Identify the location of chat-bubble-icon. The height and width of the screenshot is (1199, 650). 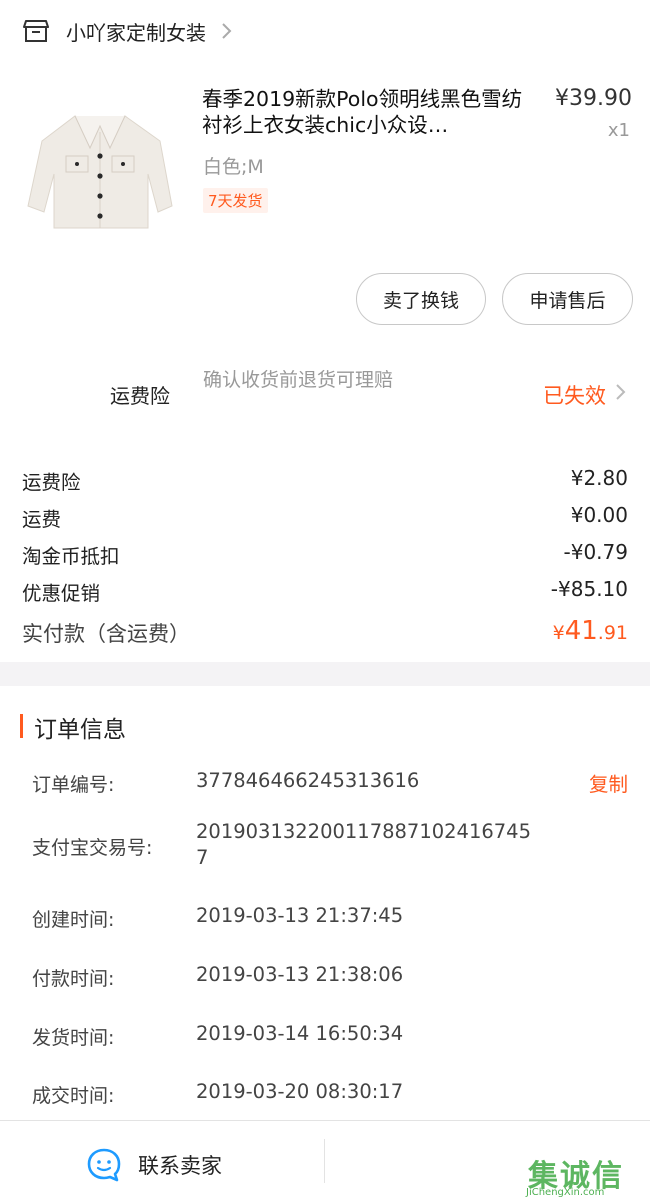
(104, 1165).